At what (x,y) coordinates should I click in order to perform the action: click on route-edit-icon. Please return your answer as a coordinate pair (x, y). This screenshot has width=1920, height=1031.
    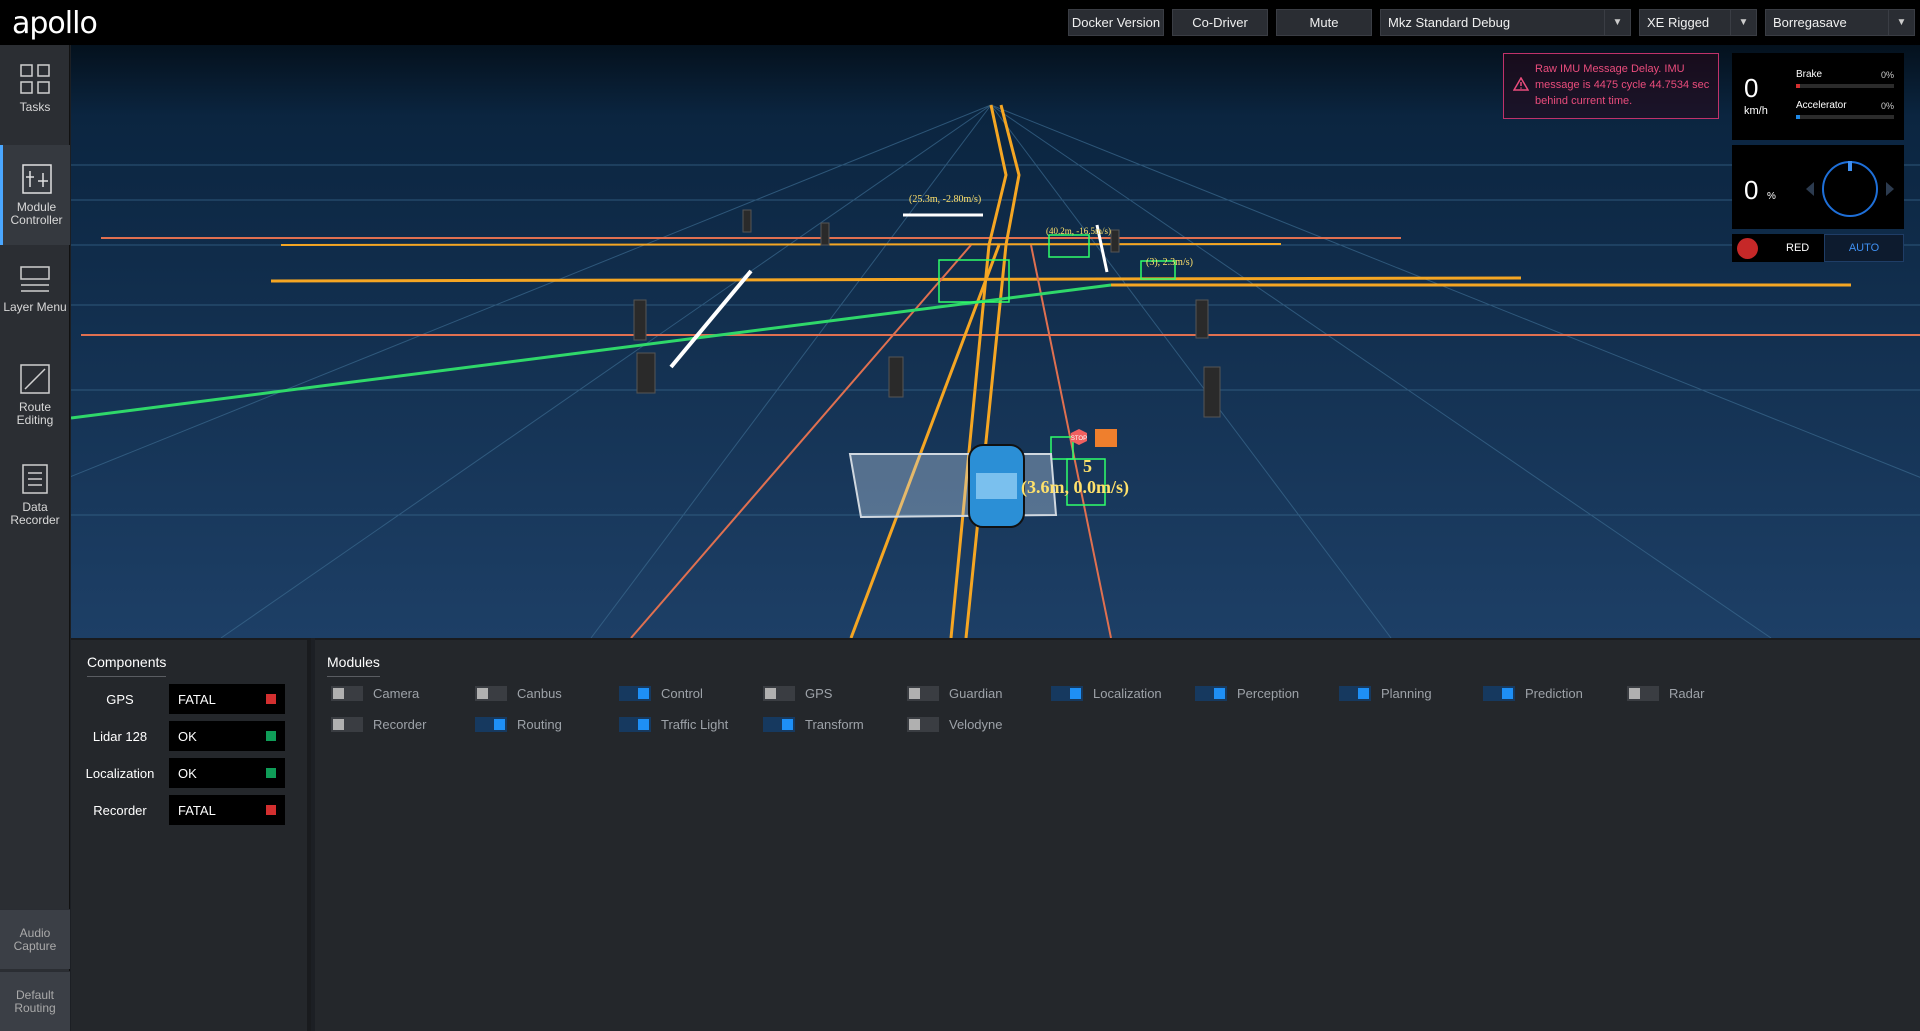
    Looking at the image, I should click on (35, 379).